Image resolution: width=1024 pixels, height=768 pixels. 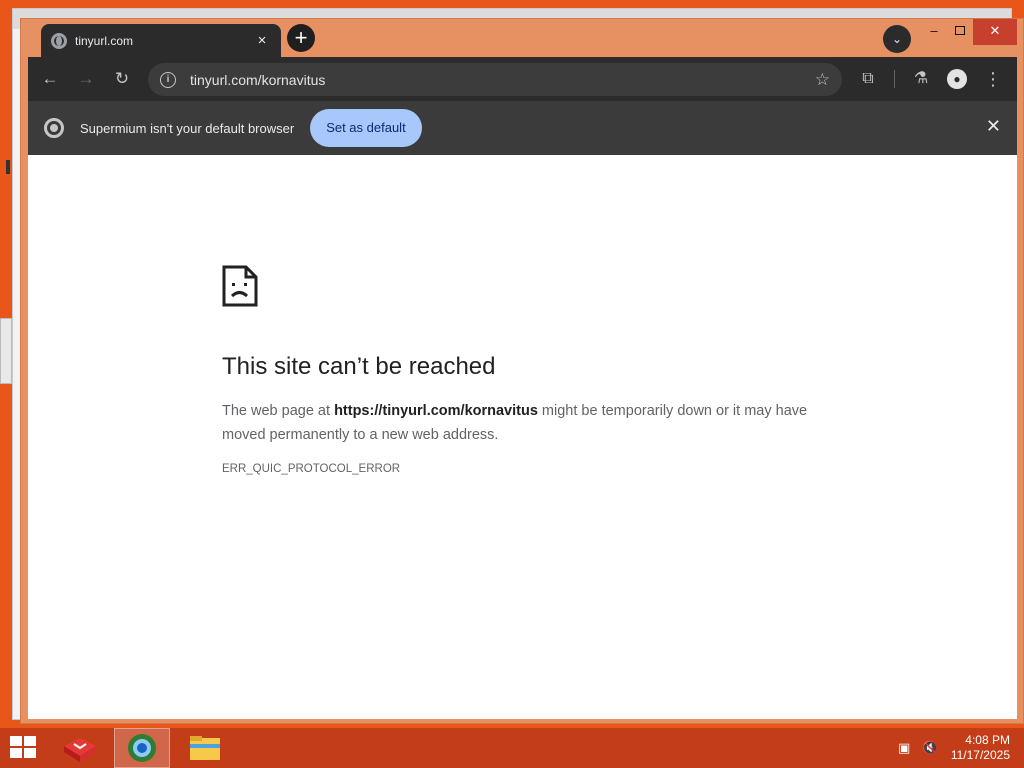 I want to click on browser-logo-icon, so click(x=54, y=128).